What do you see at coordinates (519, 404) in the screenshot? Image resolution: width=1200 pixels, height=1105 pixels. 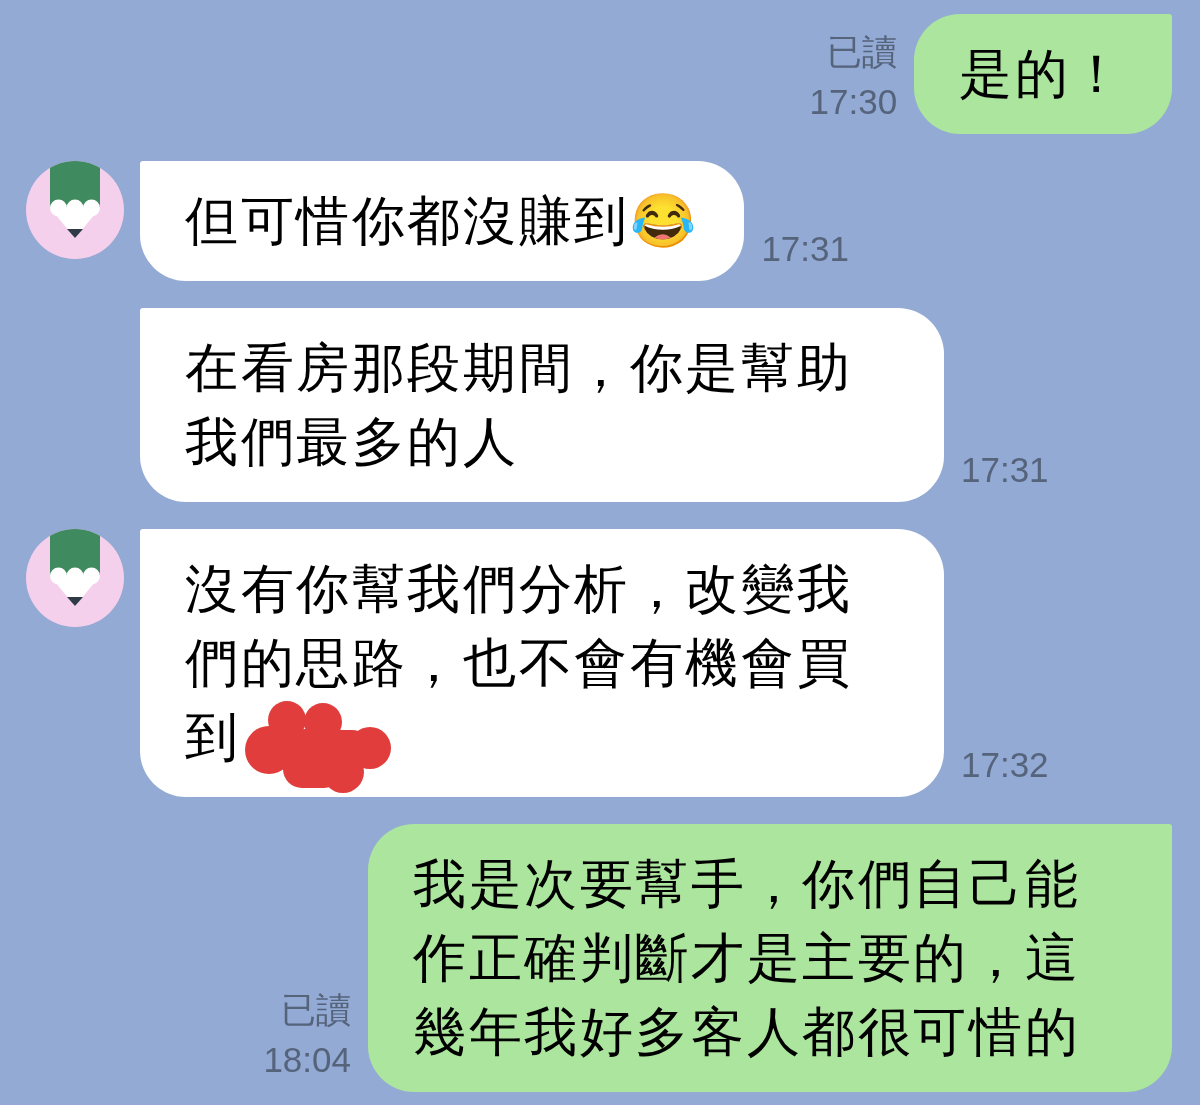 I see `message-text: 在看房那段期間，你是幫助我們最多的人` at bounding box center [519, 404].